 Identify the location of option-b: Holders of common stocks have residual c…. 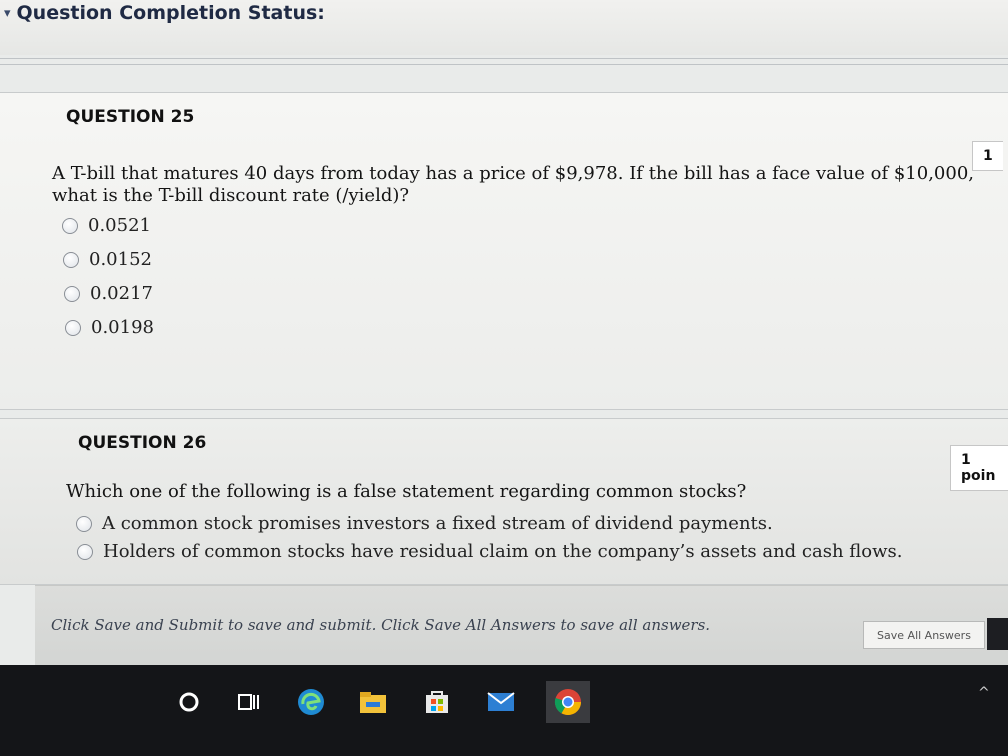
(490, 551).